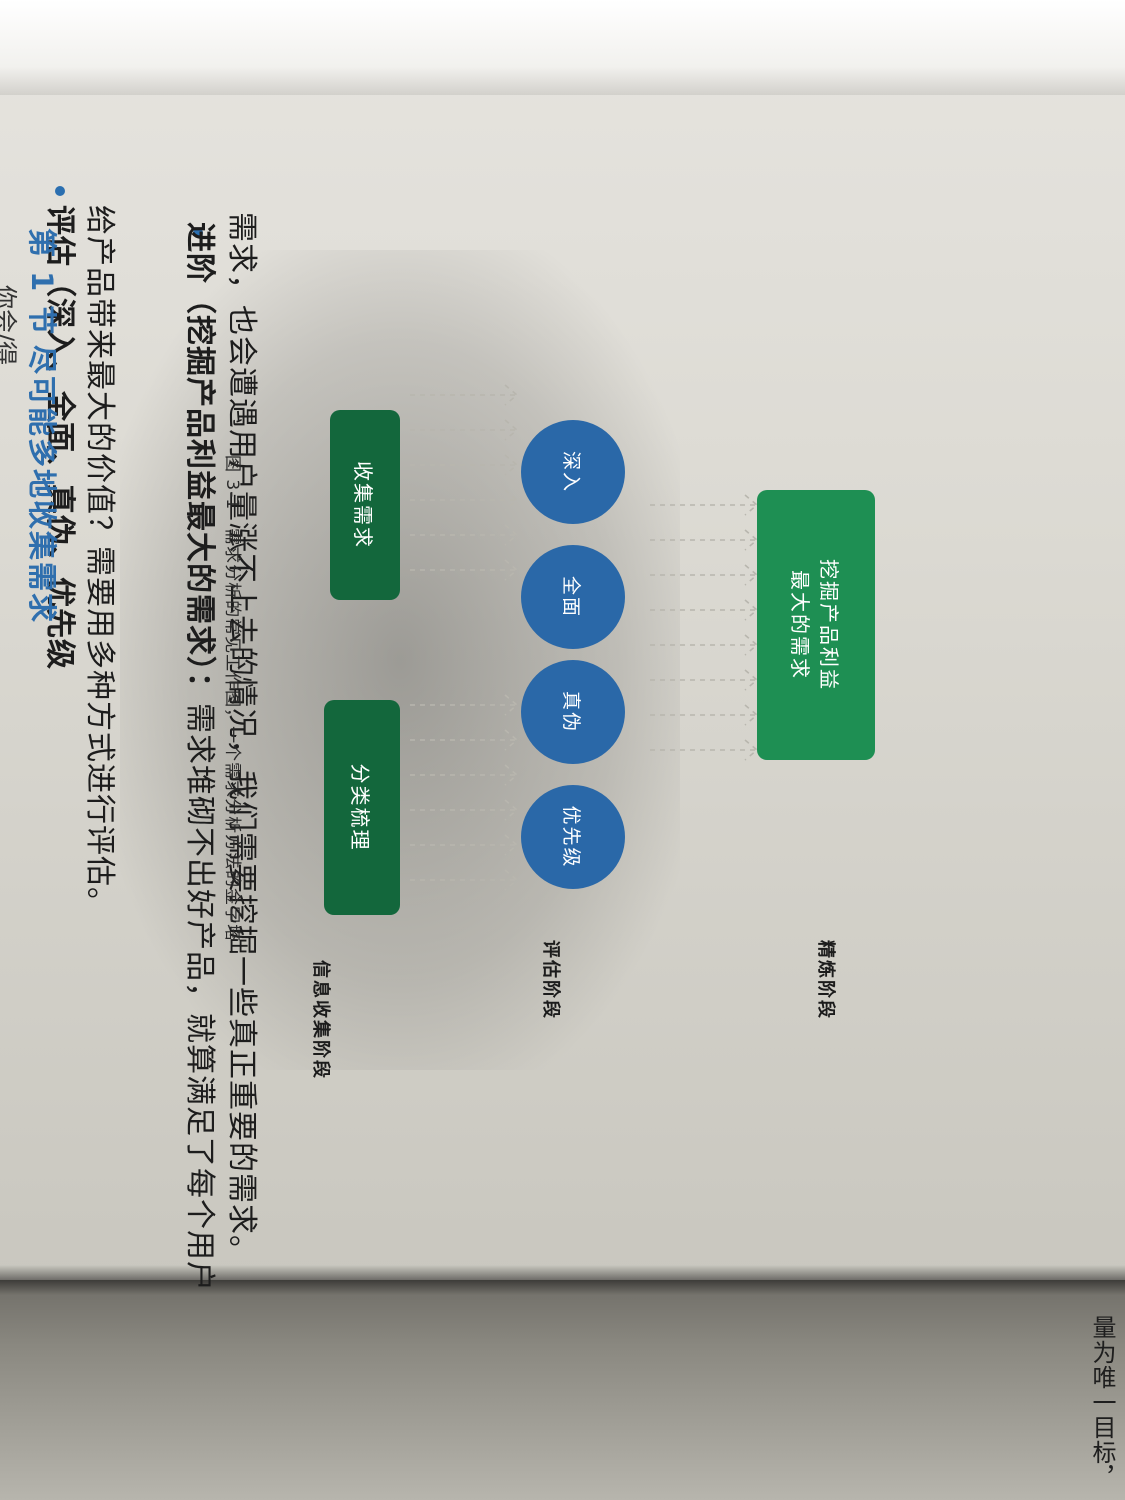  I want to click on figure-caption: 图 3-1 需求分析的常见工作图，一个需求分析方法的金字塔, so click(232, 699).